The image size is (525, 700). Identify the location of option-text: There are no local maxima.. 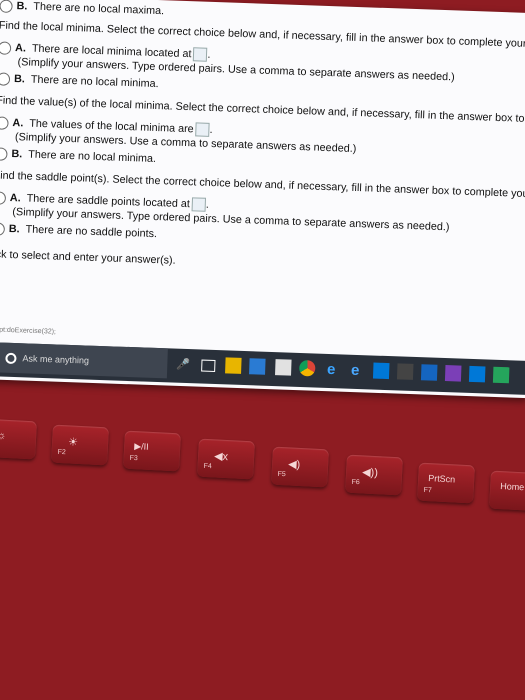
(99, 9).